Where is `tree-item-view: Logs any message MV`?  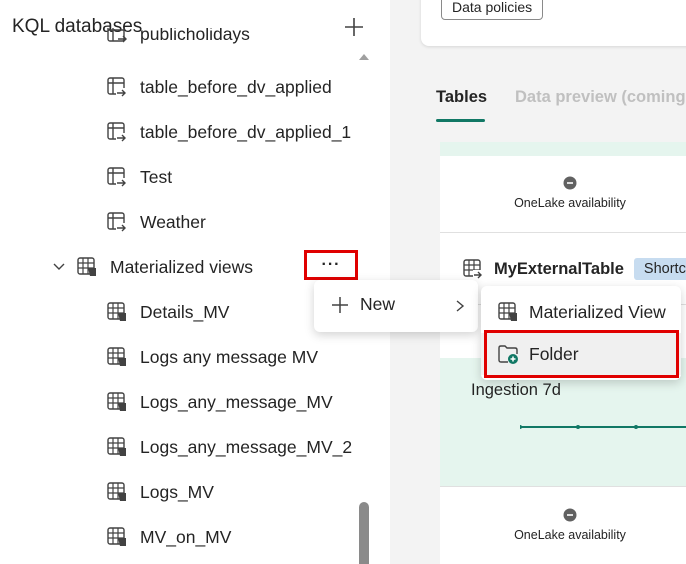 tree-item-view: Logs any message MV is located at coordinates (212, 357).